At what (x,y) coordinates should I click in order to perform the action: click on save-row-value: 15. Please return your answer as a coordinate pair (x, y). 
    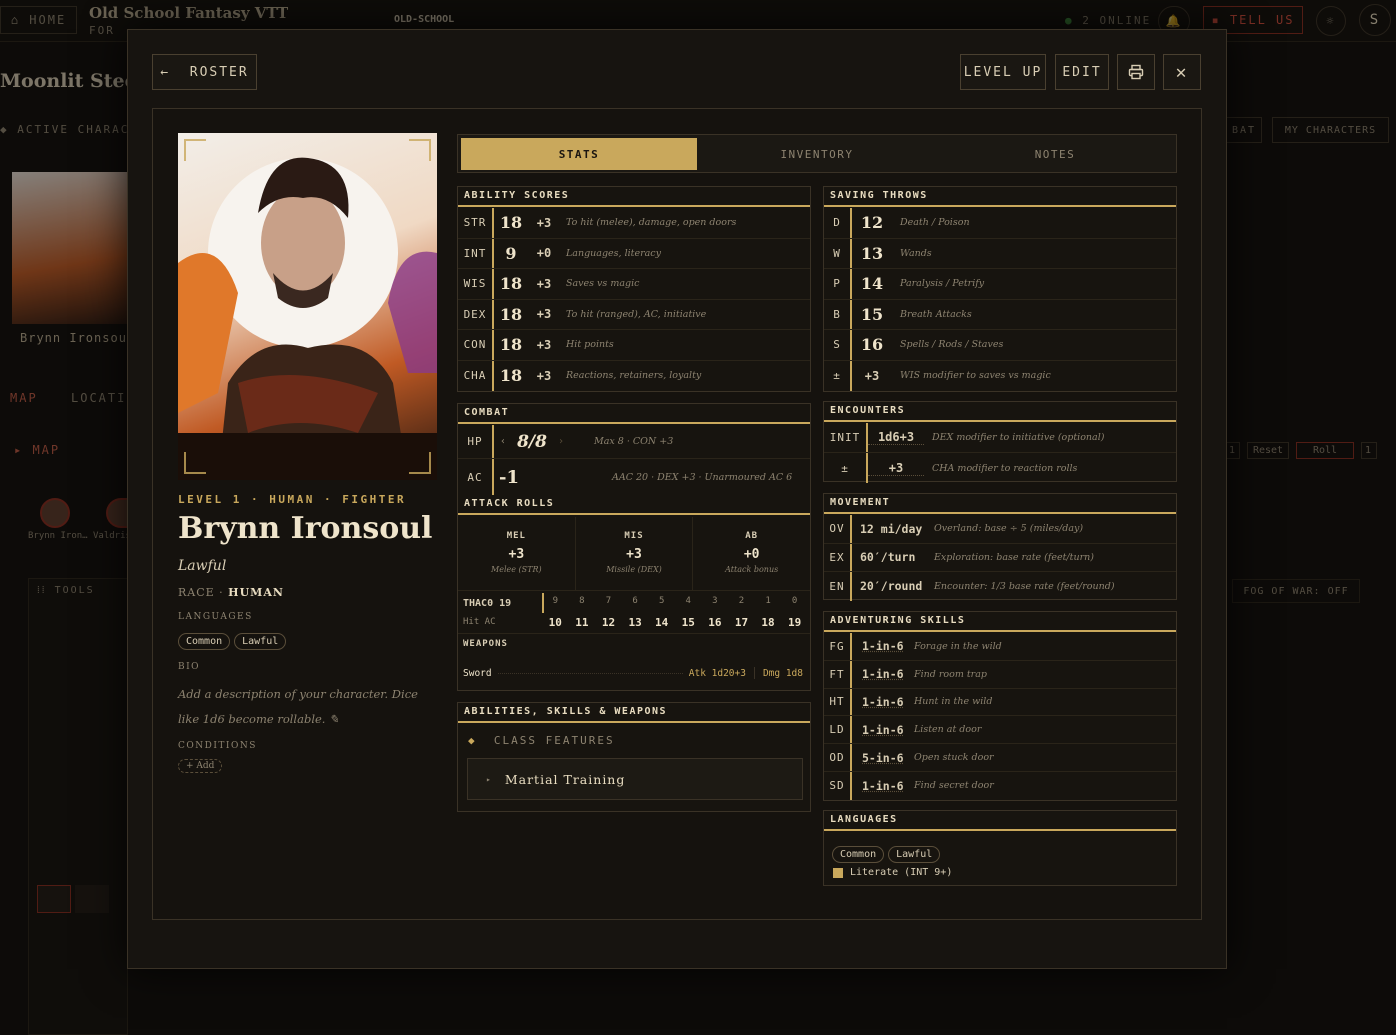
    Looking at the image, I should click on (872, 314).